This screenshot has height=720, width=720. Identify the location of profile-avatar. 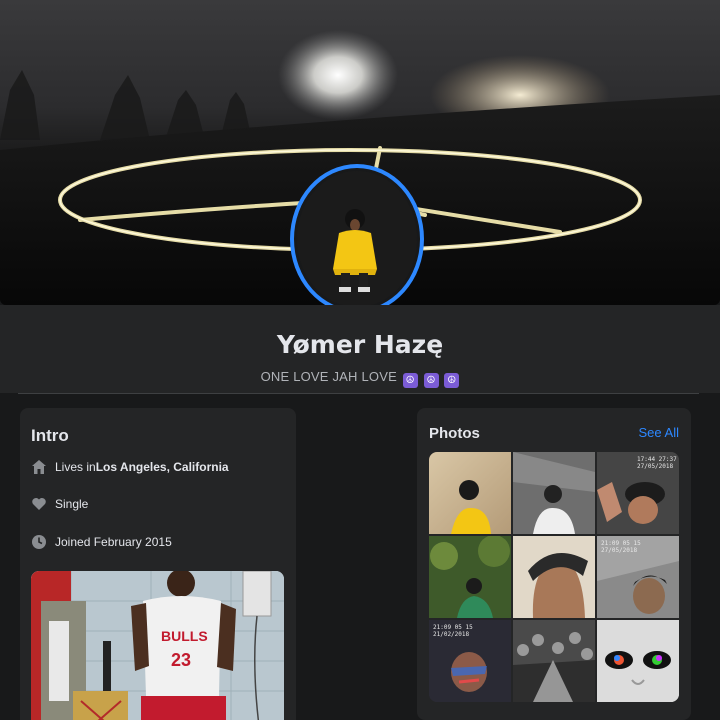
(357, 239).